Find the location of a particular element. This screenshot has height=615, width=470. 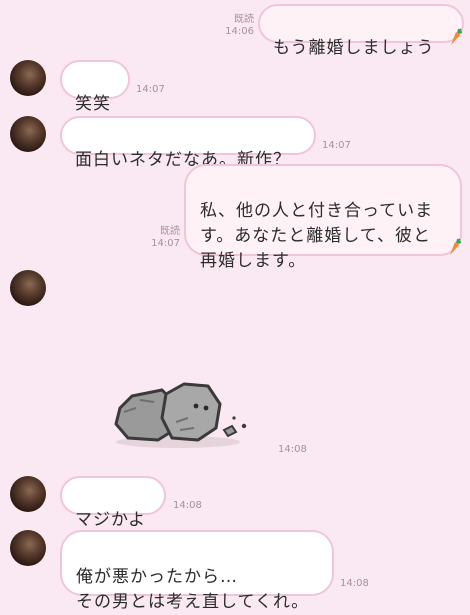

rock-creature-sticker is located at coordinates (185, 414).